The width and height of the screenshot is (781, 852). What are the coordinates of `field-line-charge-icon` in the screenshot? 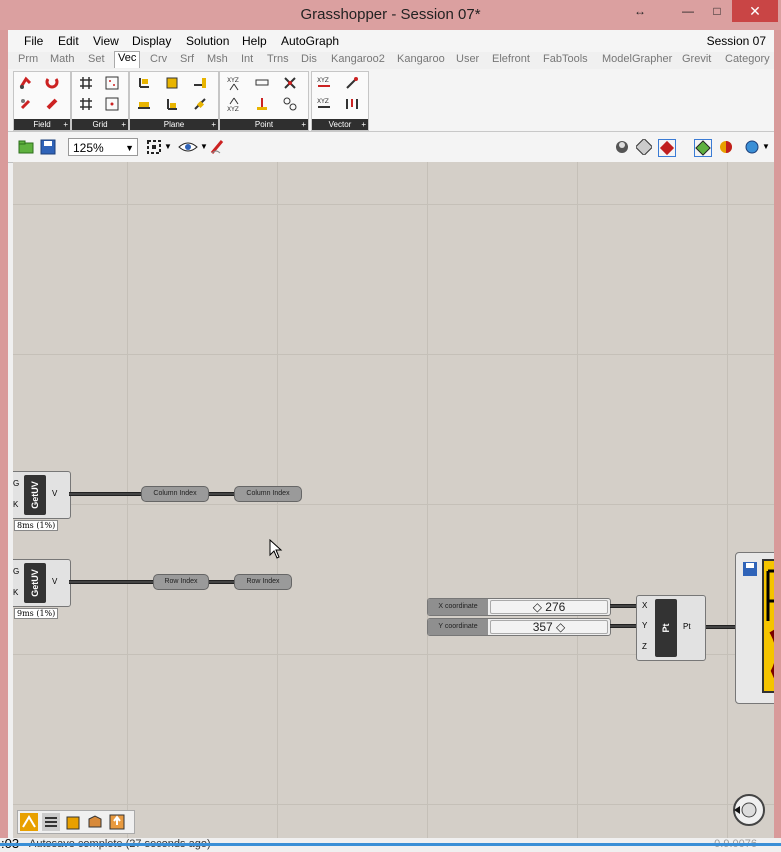 It's located at (26, 83).